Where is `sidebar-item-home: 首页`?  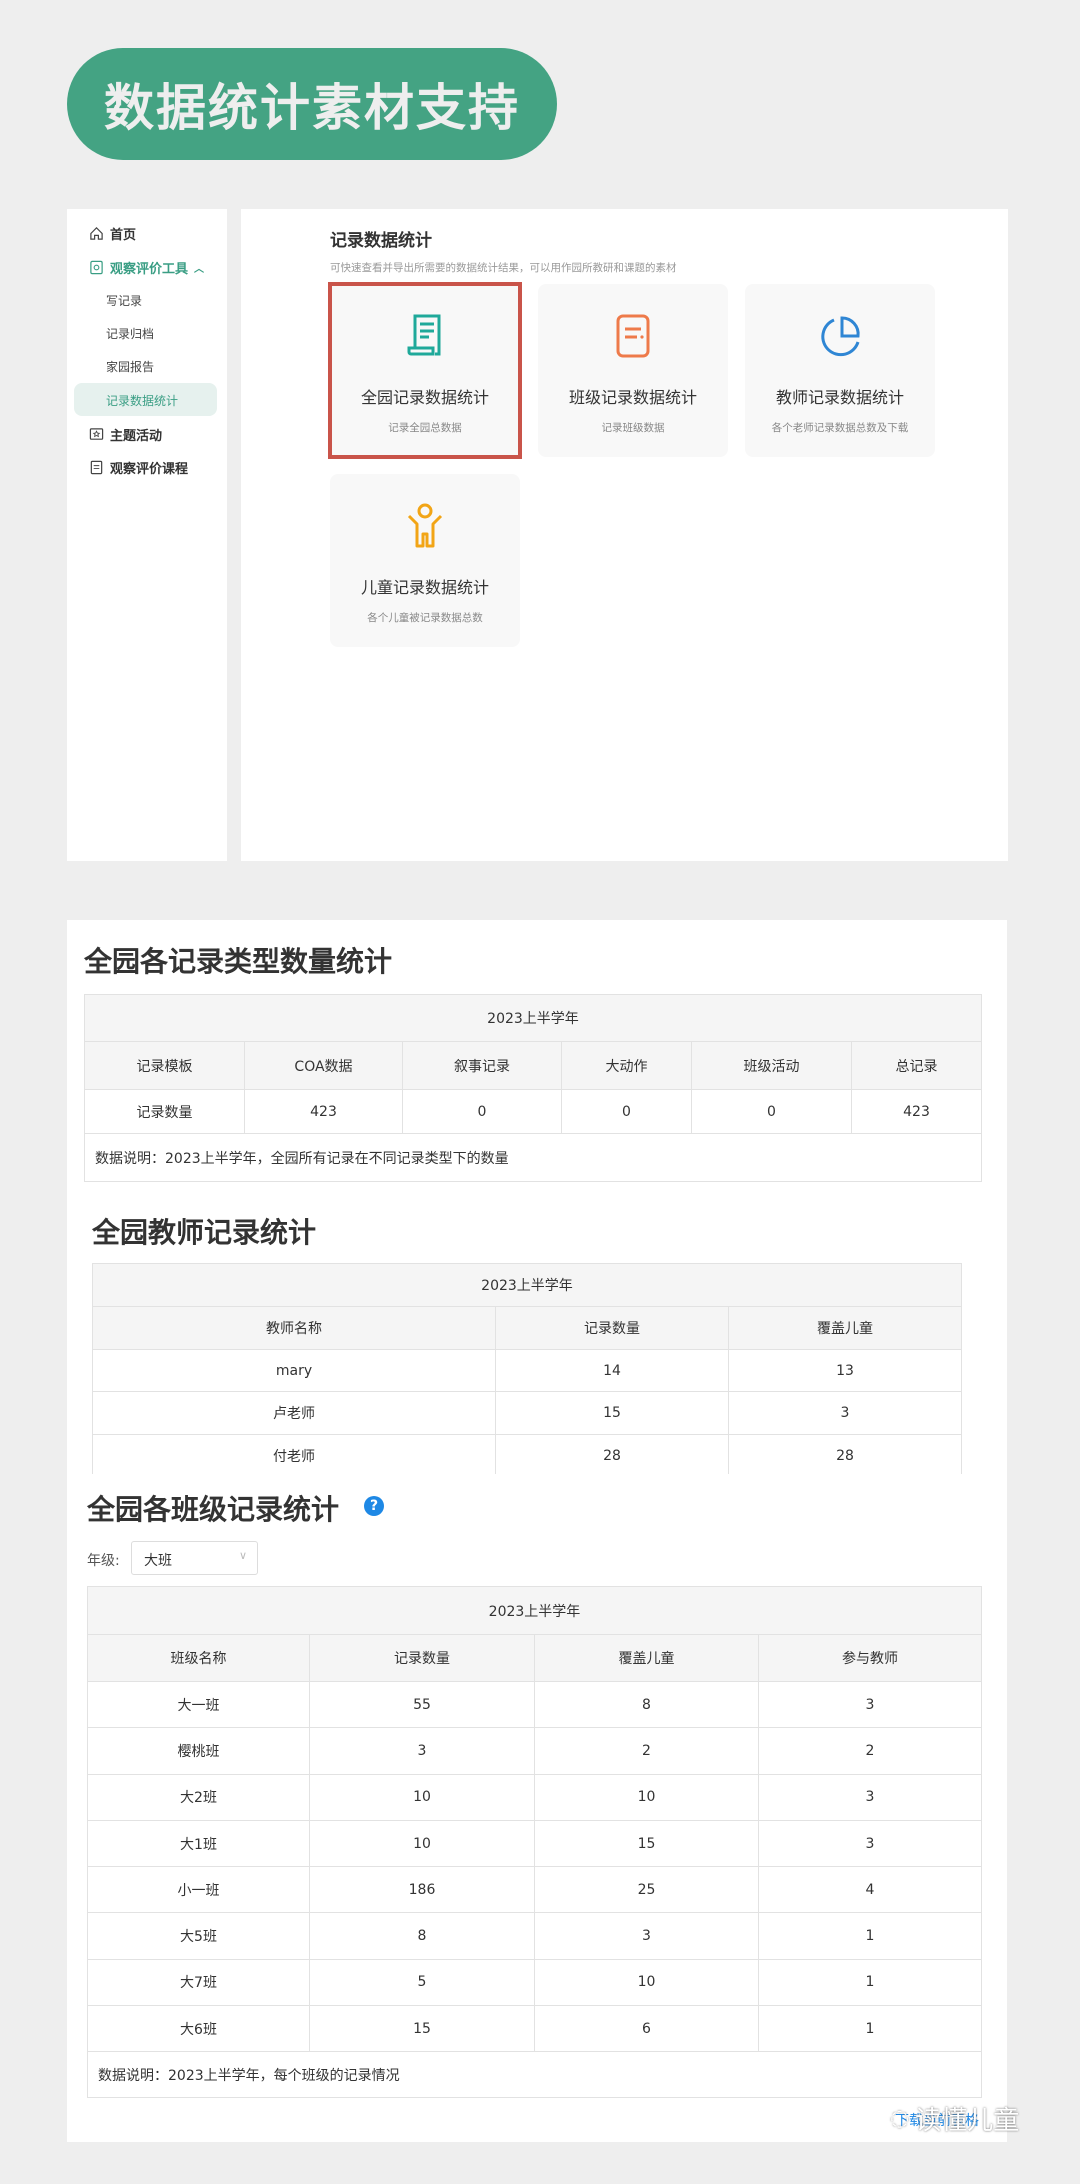
sidebar-item-home: 首页 is located at coordinates (112, 233).